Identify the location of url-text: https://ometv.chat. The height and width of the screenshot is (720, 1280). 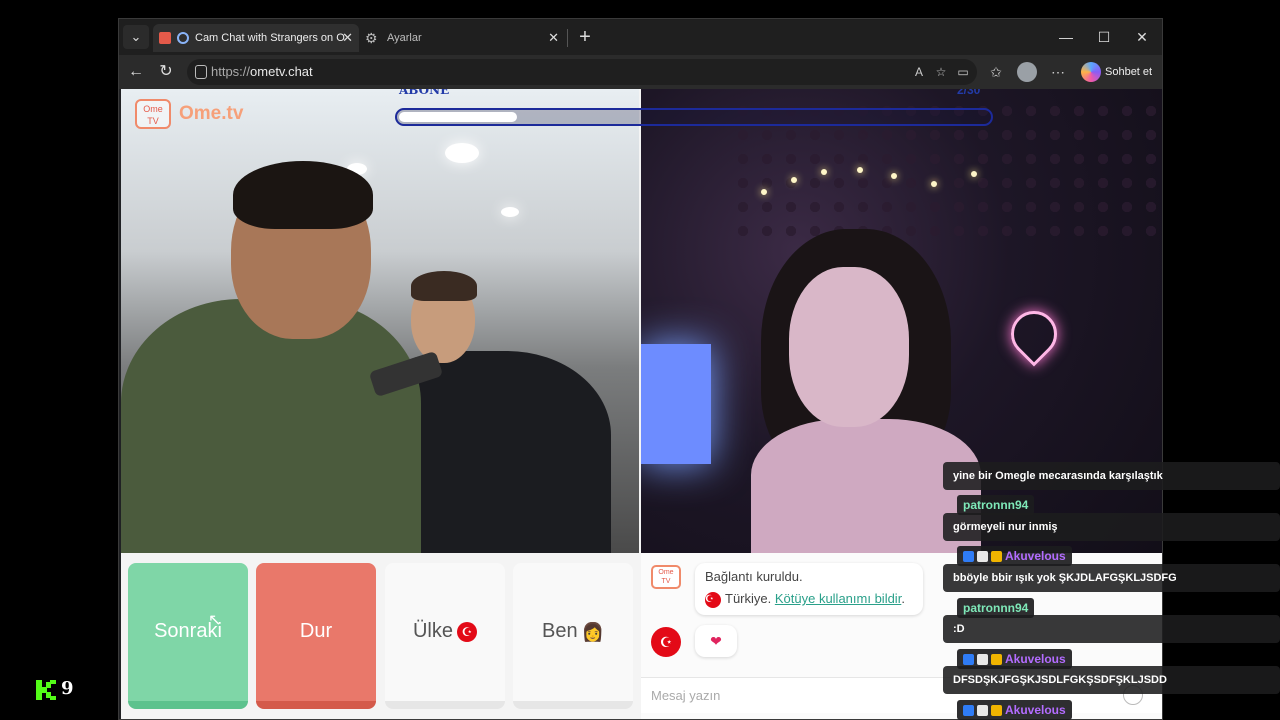
(262, 72).